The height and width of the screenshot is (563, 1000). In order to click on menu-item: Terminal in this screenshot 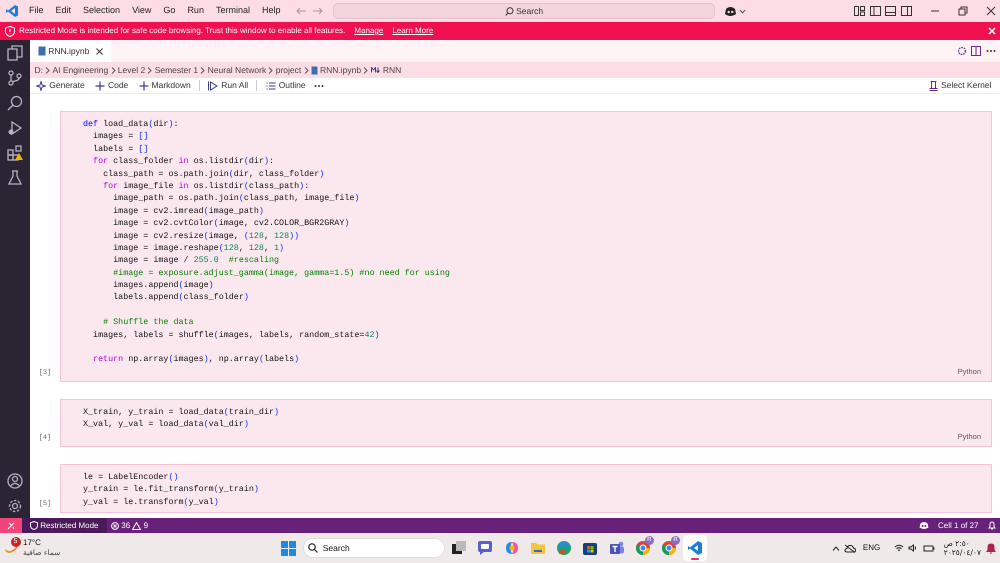, I will do `click(233, 11)`.